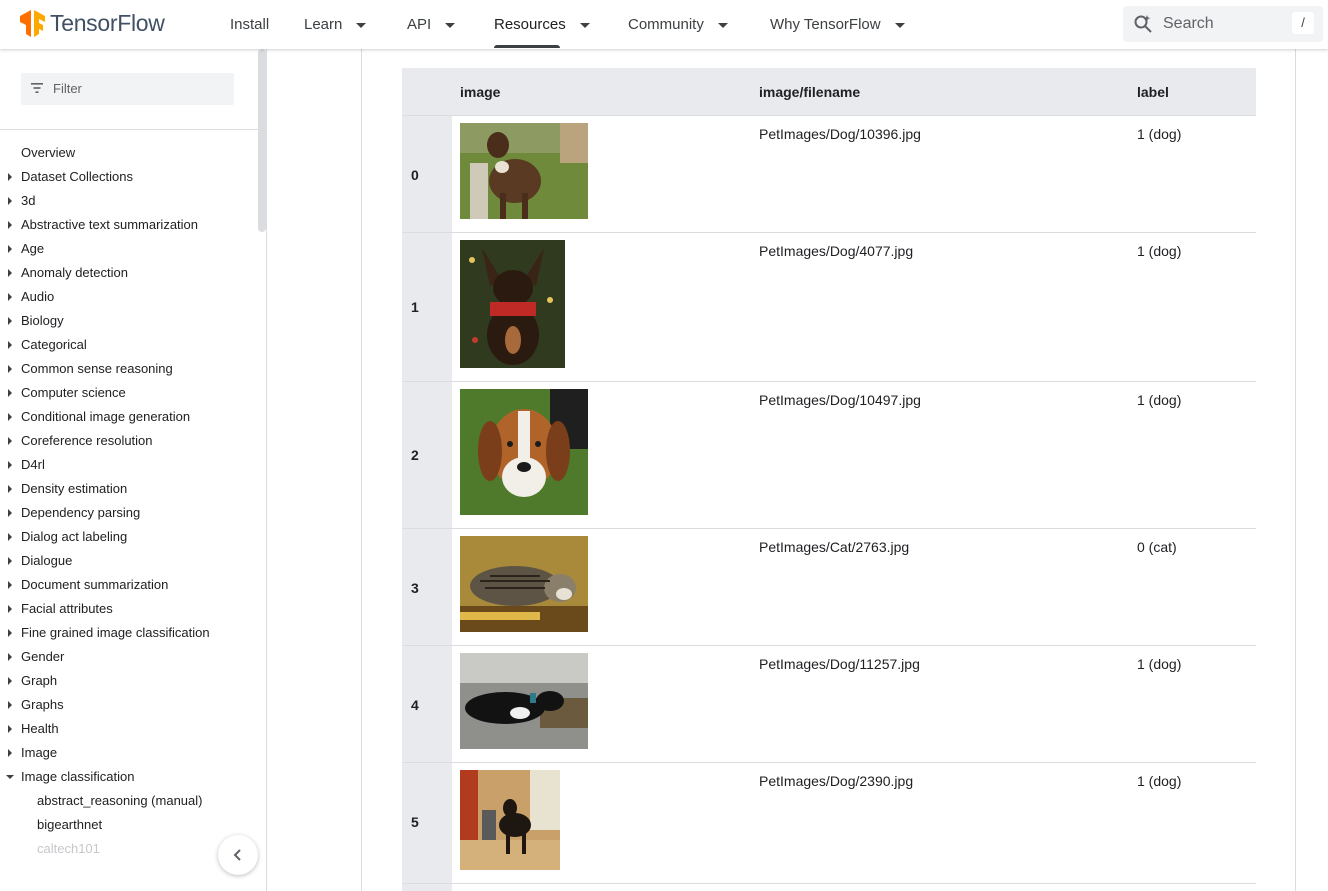  What do you see at coordinates (415, 455) in the screenshot?
I see `row-index: 2` at bounding box center [415, 455].